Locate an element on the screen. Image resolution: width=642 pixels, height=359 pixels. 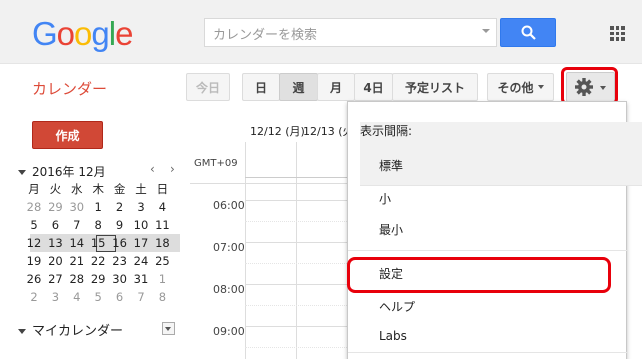
view-agenda-button: 予定リスト is located at coordinates (435, 87).